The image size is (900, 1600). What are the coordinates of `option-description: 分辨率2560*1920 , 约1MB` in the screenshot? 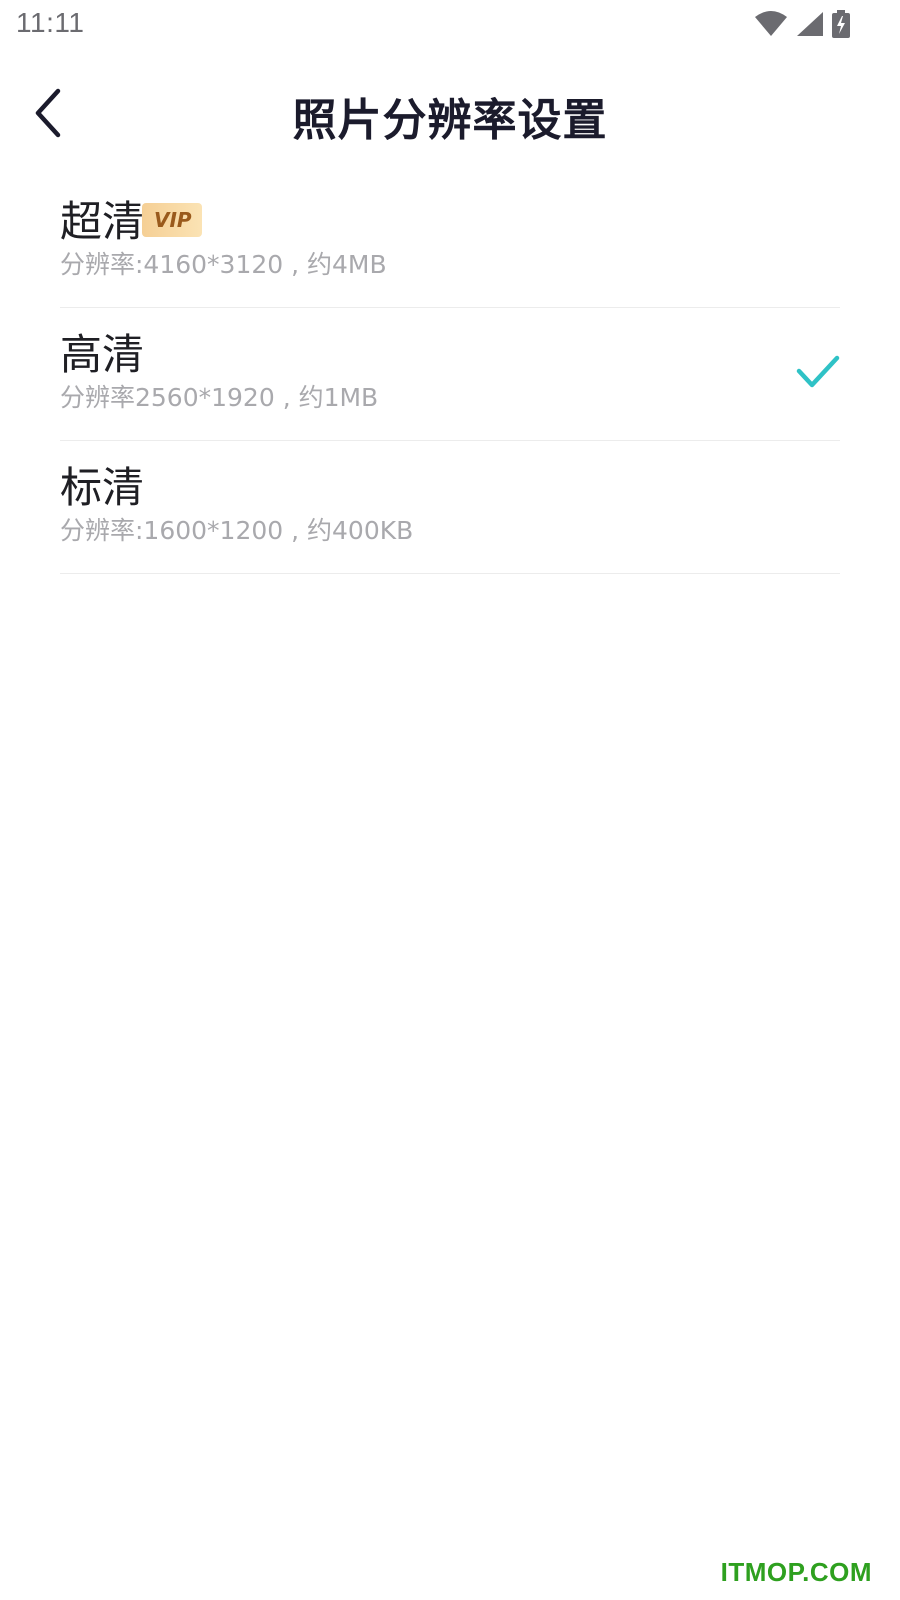 It's located at (219, 397).